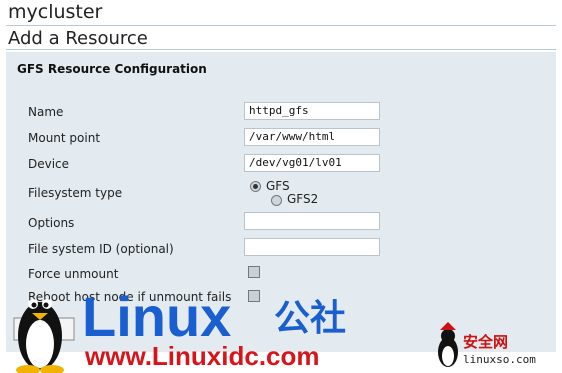 The height and width of the screenshot is (373, 562). What do you see at coordinates (78, 38) in the screenshot?
I see `page-title: Add a Resource` at bounding box center [78, 38].